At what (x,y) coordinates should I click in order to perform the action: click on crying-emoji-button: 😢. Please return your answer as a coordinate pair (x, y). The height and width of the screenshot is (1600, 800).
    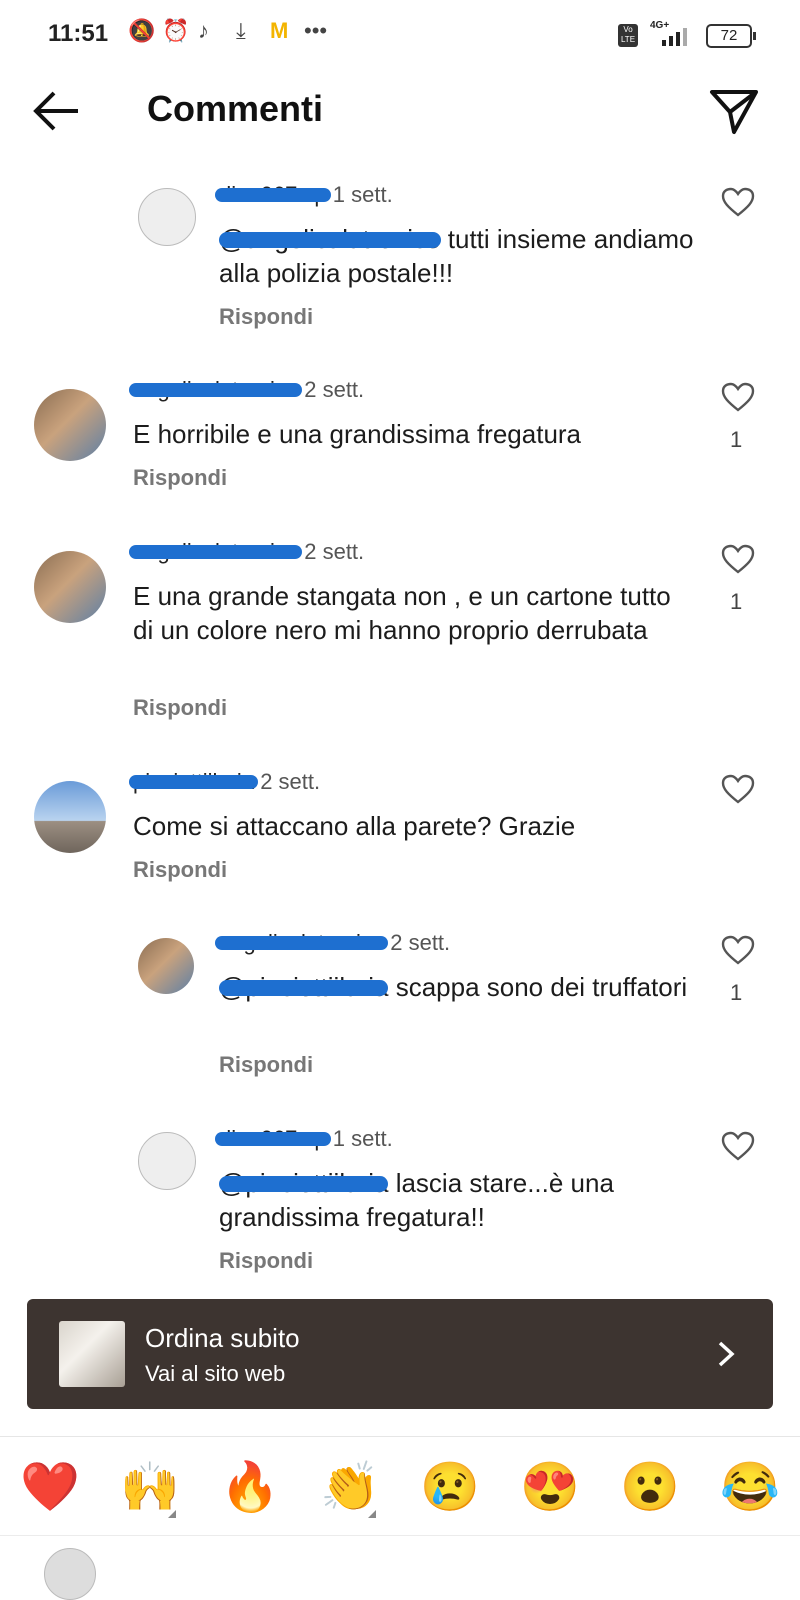
    Looking at the image, I should click on (450, 1488).